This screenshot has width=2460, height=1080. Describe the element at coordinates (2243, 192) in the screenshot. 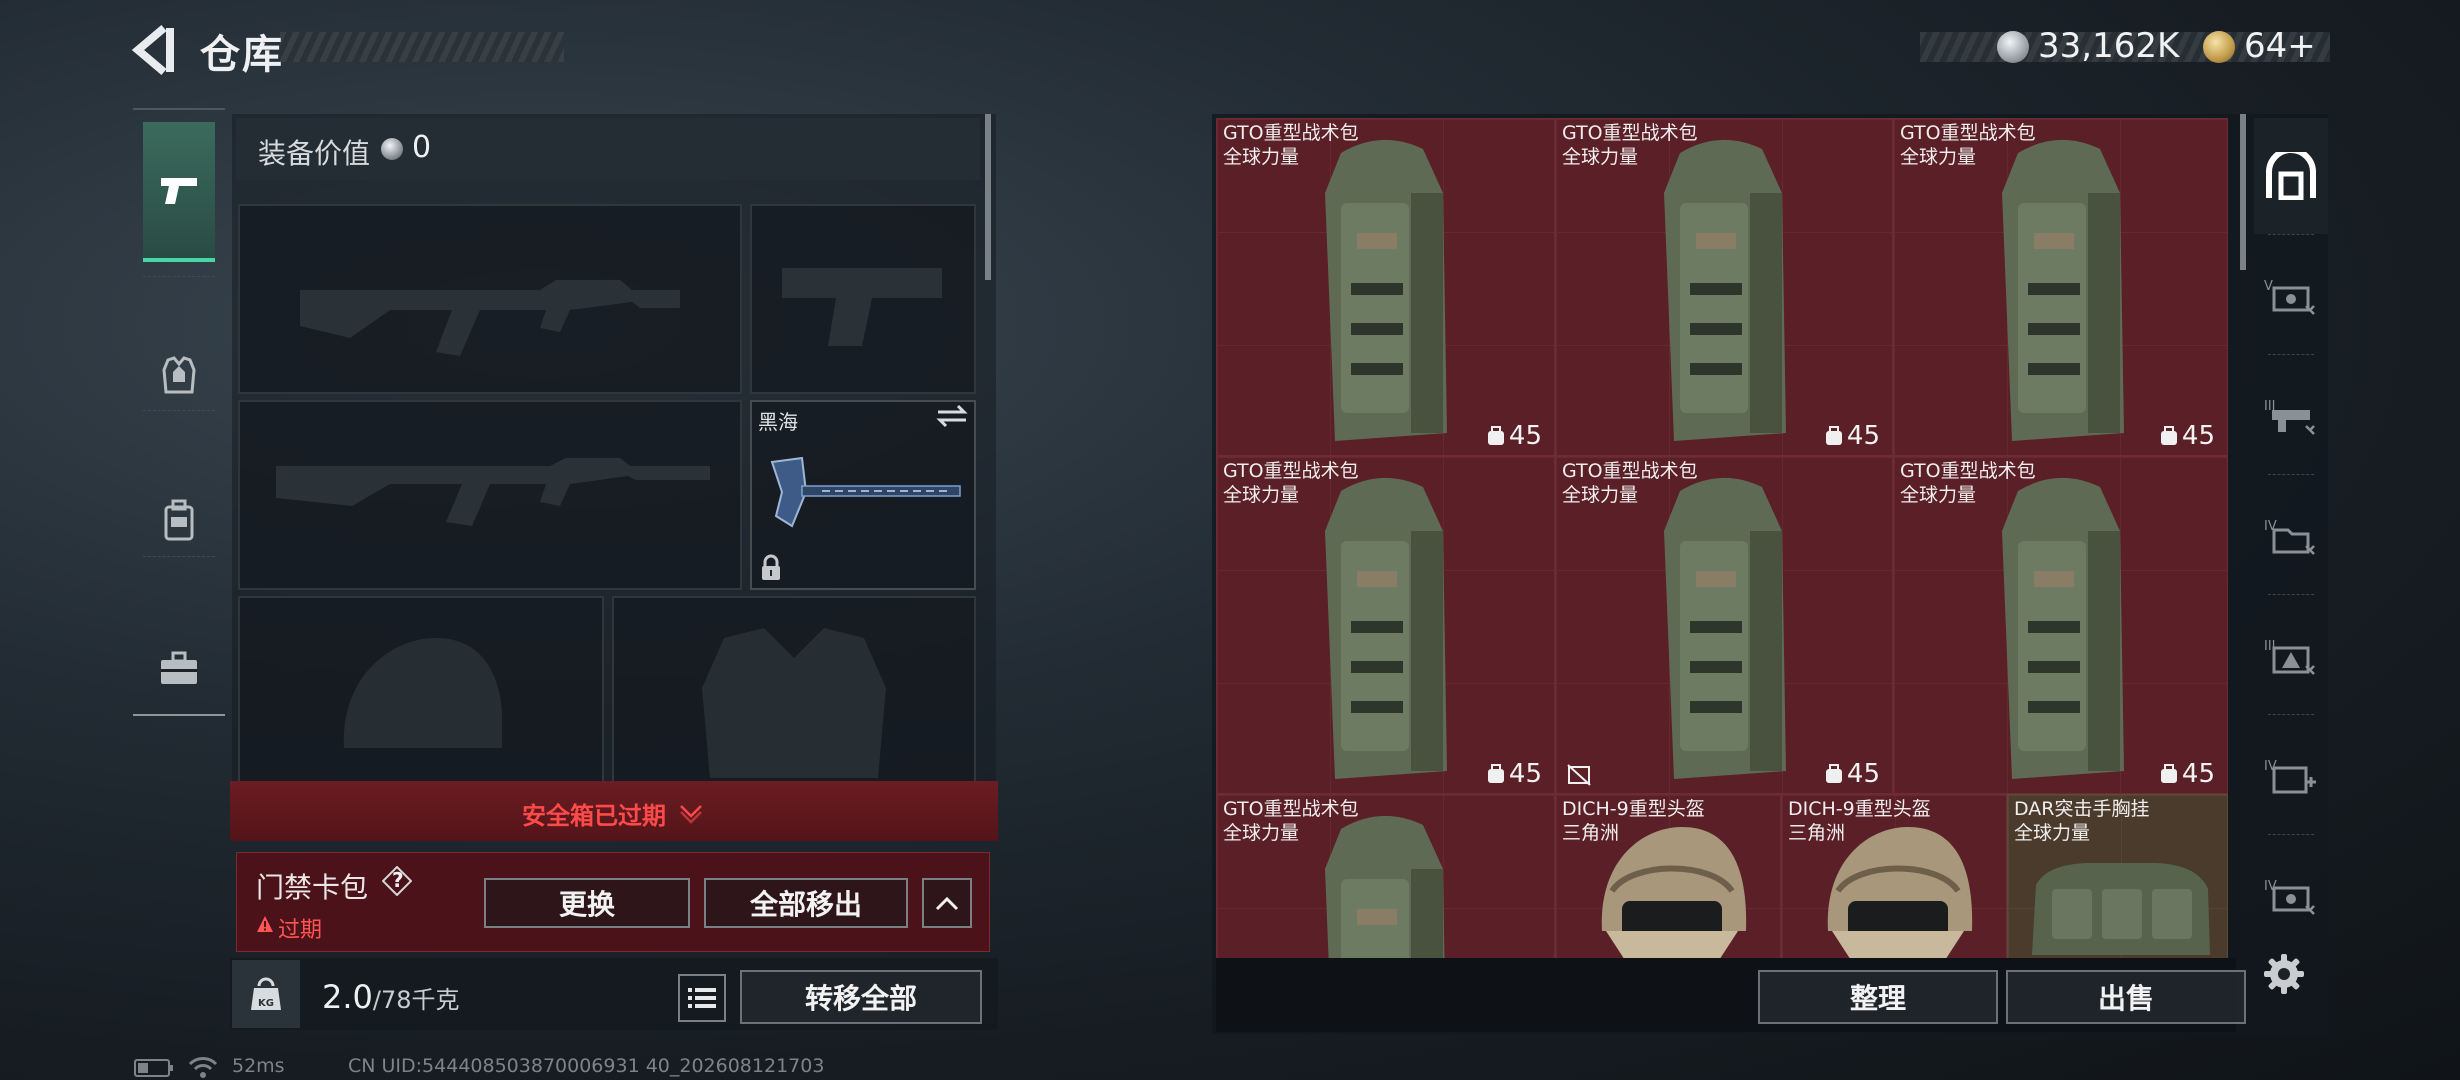

I see `stash-scrollbar` at that location.